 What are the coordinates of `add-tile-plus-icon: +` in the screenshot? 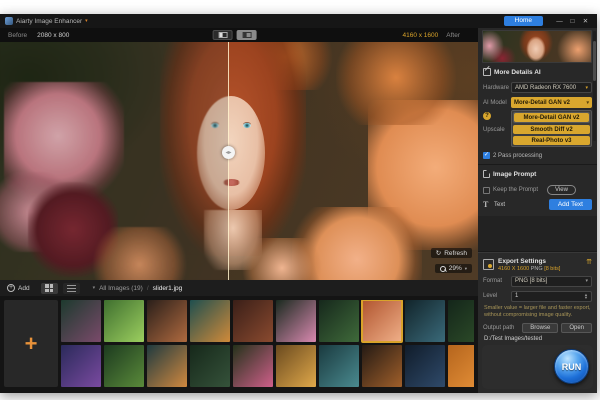 It's located at (31, 343).